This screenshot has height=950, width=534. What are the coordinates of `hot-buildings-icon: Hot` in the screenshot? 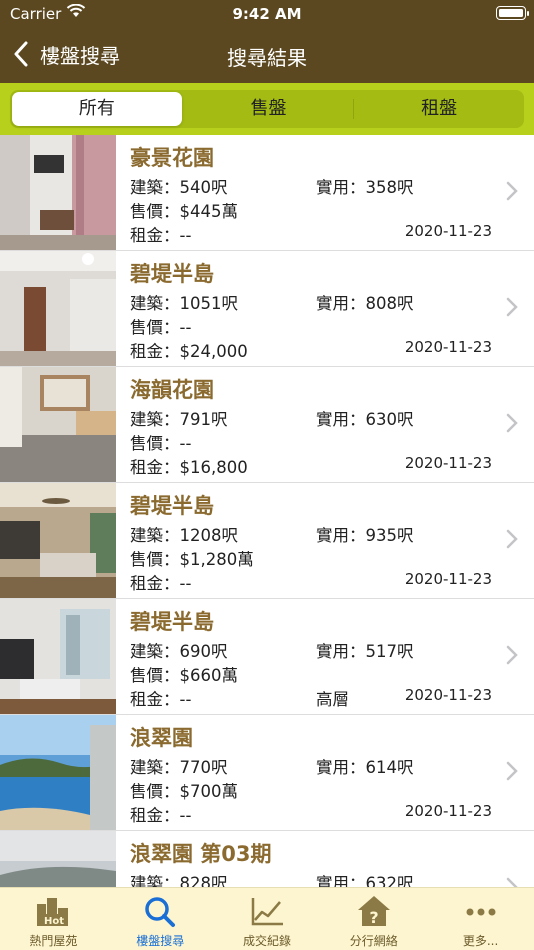 It's located at (53, 912).